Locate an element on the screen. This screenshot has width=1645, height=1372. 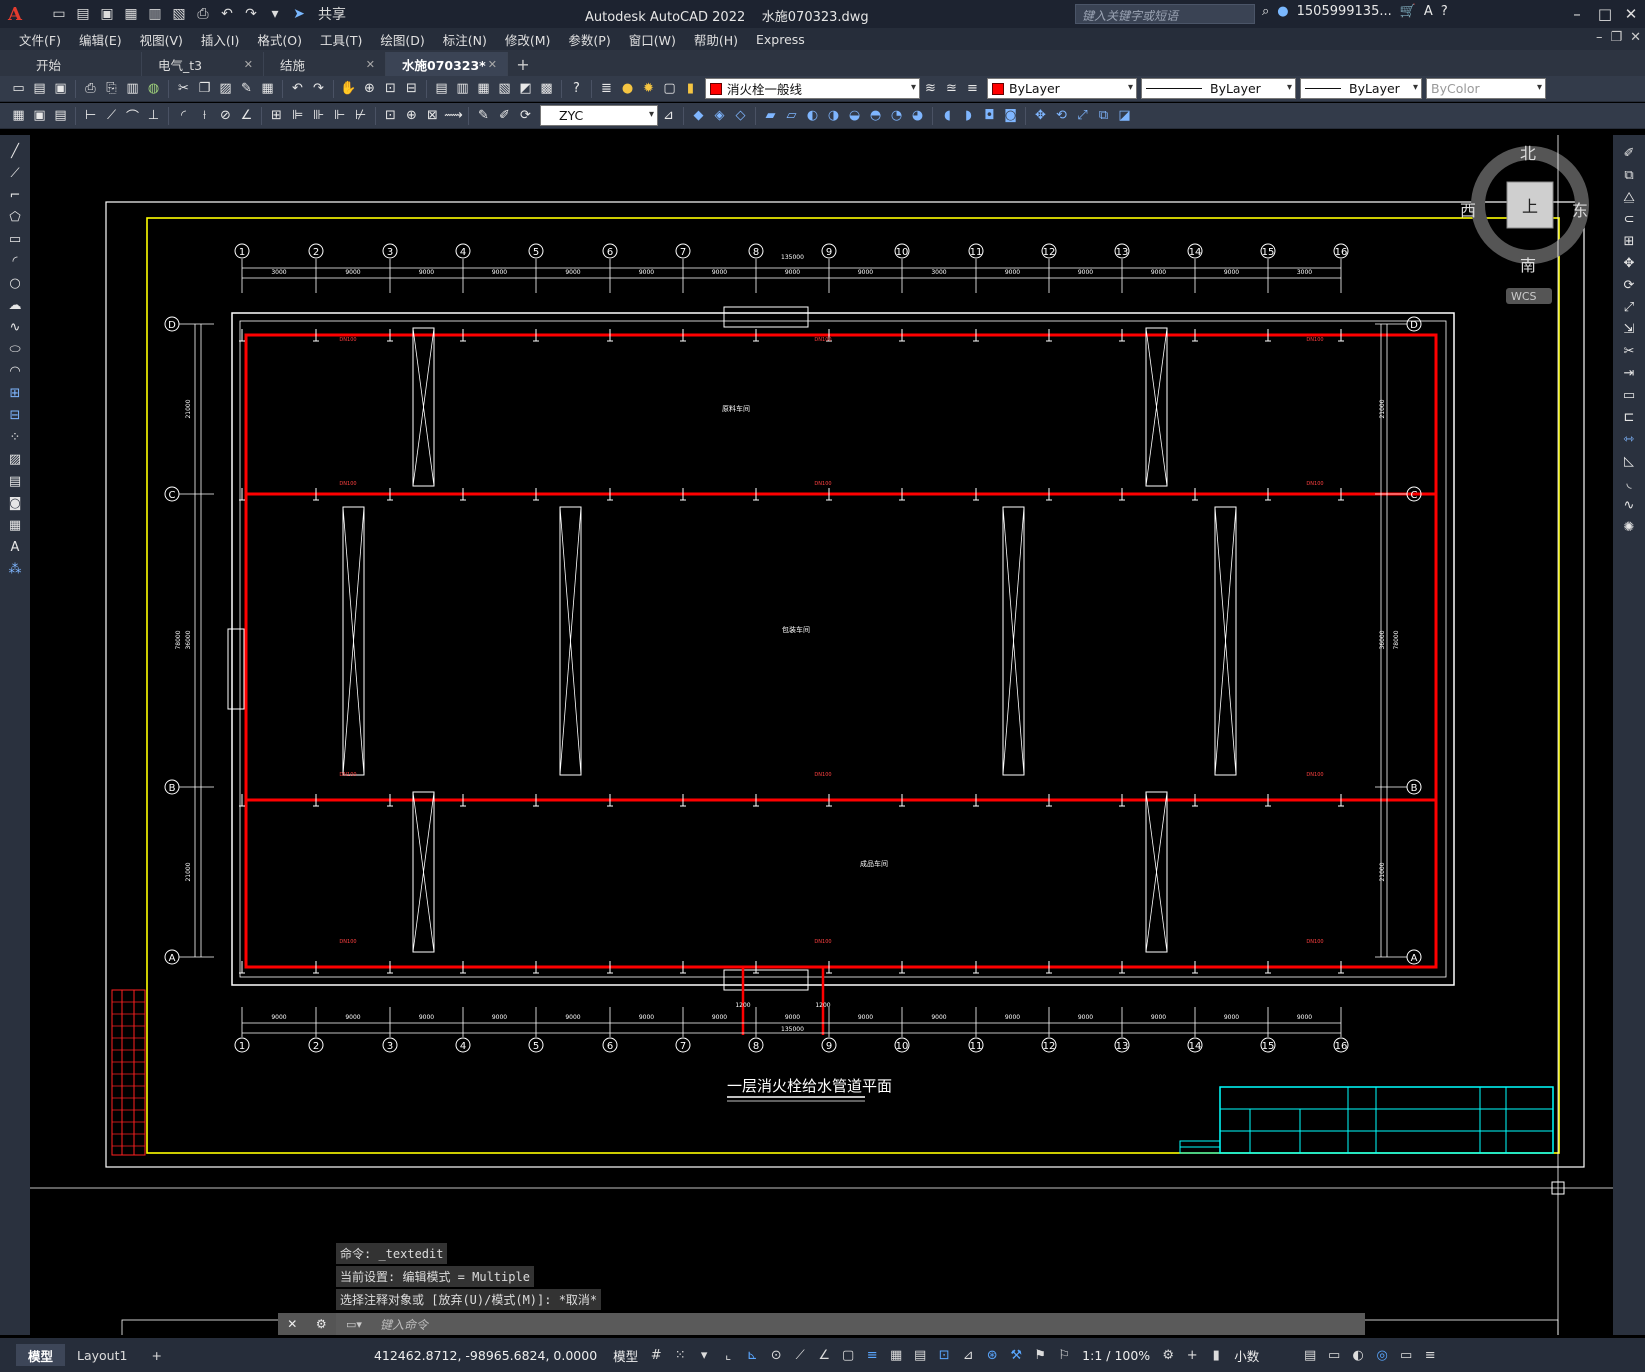
trim-icon: ✂ is located at coordinates (1629, 351).